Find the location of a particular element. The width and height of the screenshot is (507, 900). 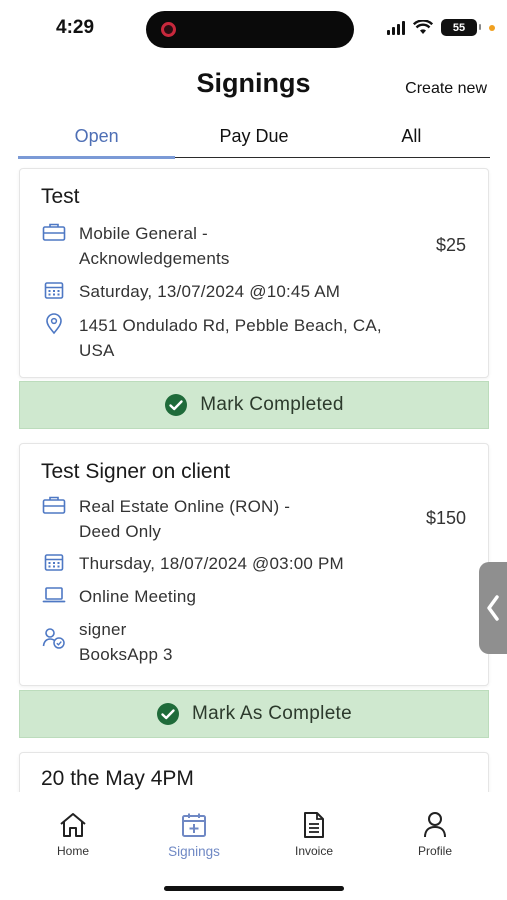

location-pin-icon is located at coordinates (54, 324).